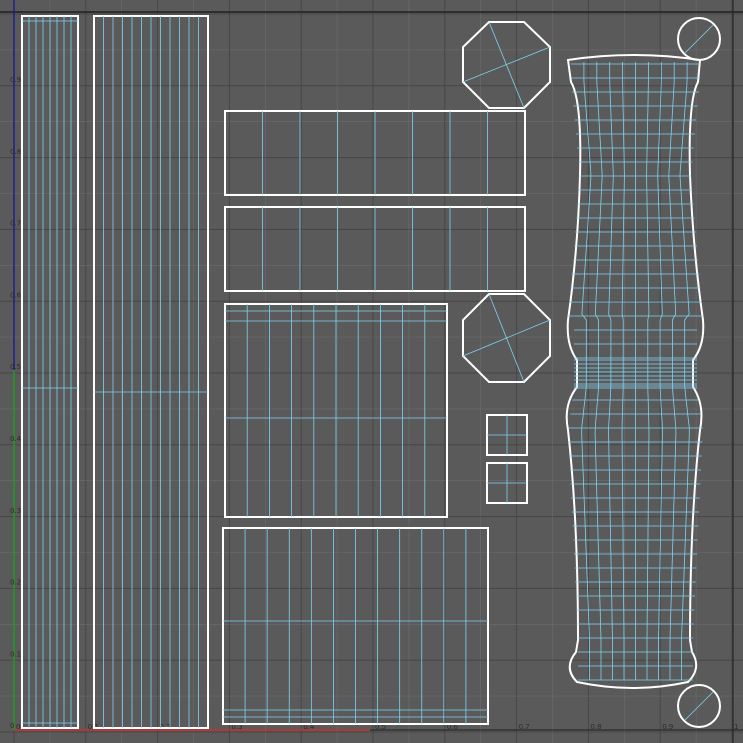  Describe the element at coordinates (12, 726) in the screenshot. I see `v-tick-label: 0` at that location.